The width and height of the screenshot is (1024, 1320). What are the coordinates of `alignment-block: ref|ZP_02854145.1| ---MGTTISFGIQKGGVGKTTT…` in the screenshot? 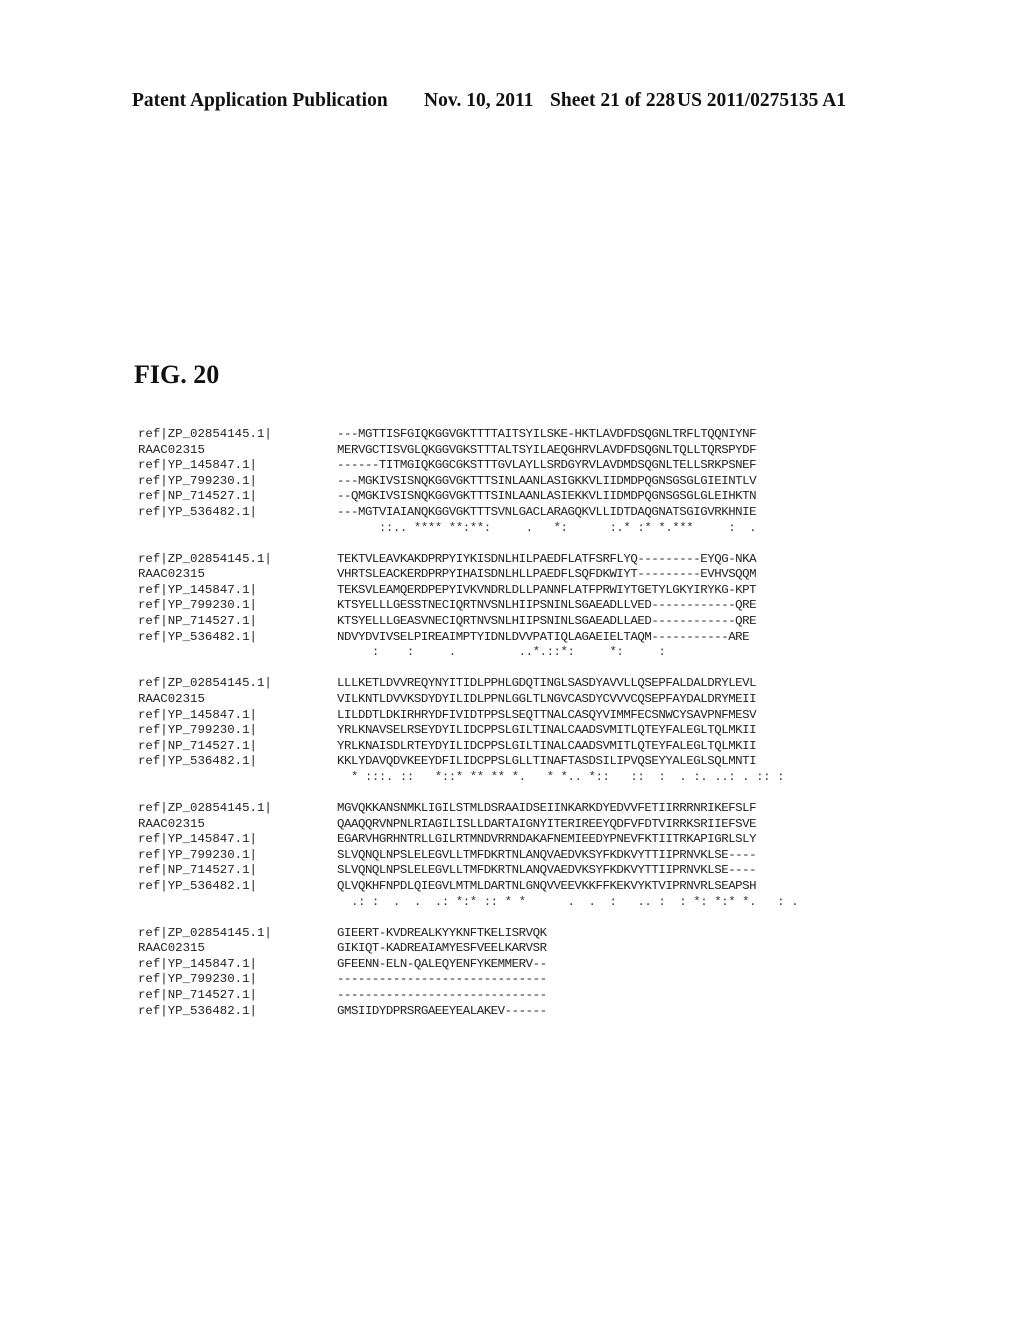 It's located at (468, 481).